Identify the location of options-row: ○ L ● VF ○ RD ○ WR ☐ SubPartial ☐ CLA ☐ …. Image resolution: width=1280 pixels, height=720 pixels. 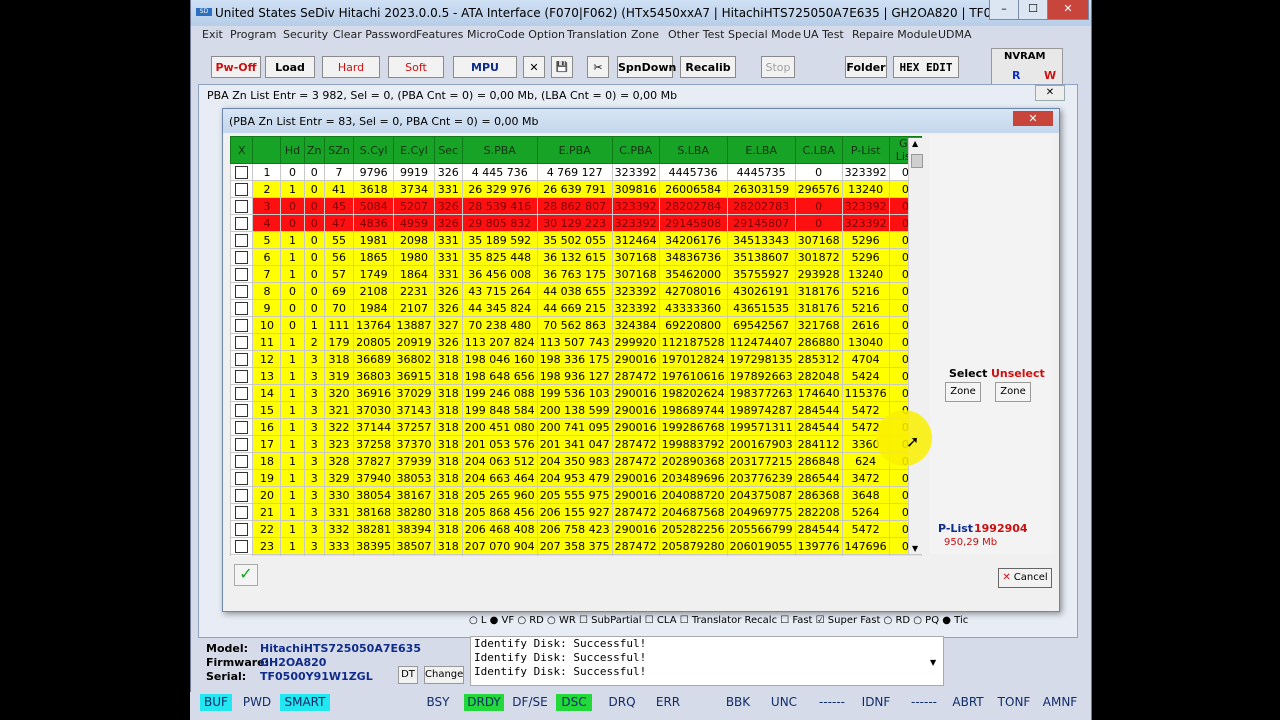
(718, 620).